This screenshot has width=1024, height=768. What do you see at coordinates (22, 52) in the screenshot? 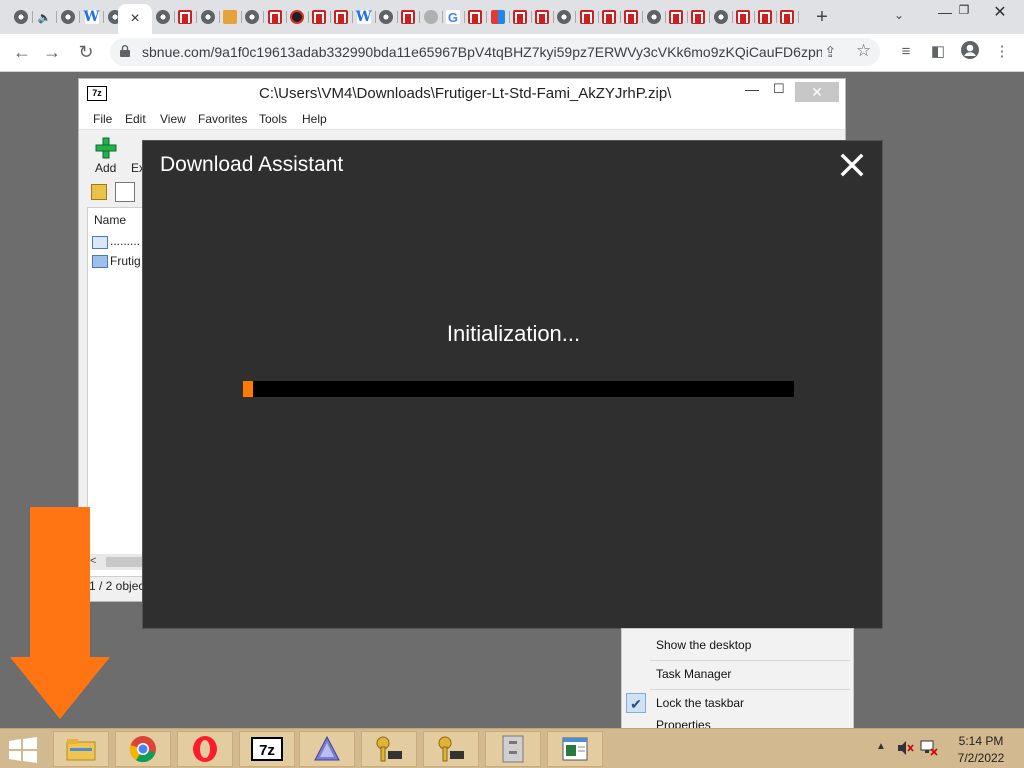
I see `back-button: ←` at bounding box center [22, 52].